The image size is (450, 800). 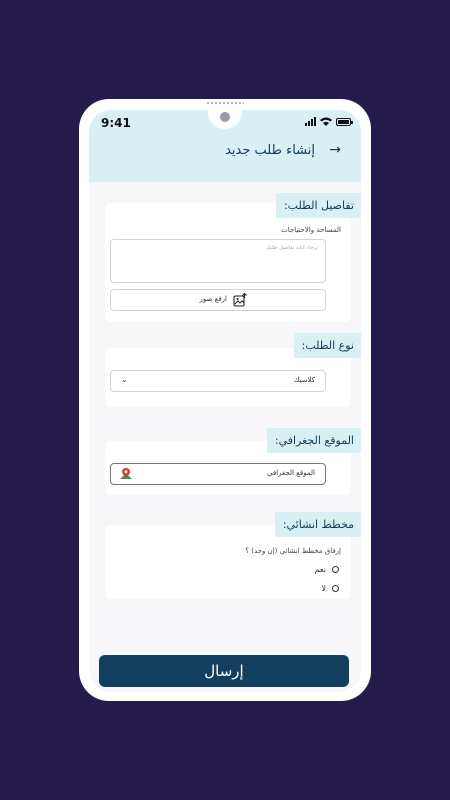 I want to click on location-field-value: الموقع الجغرافي, so click(x=291, y=473).